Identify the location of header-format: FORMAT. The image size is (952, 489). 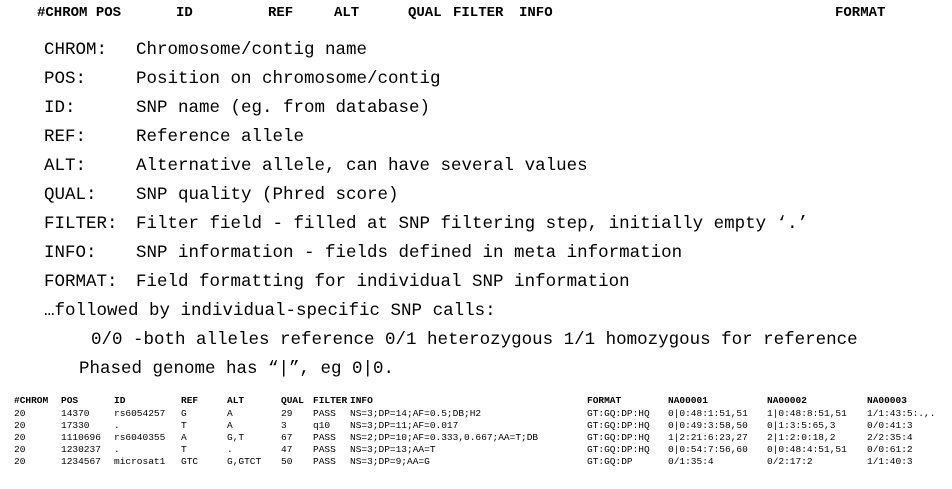
(860, 13).